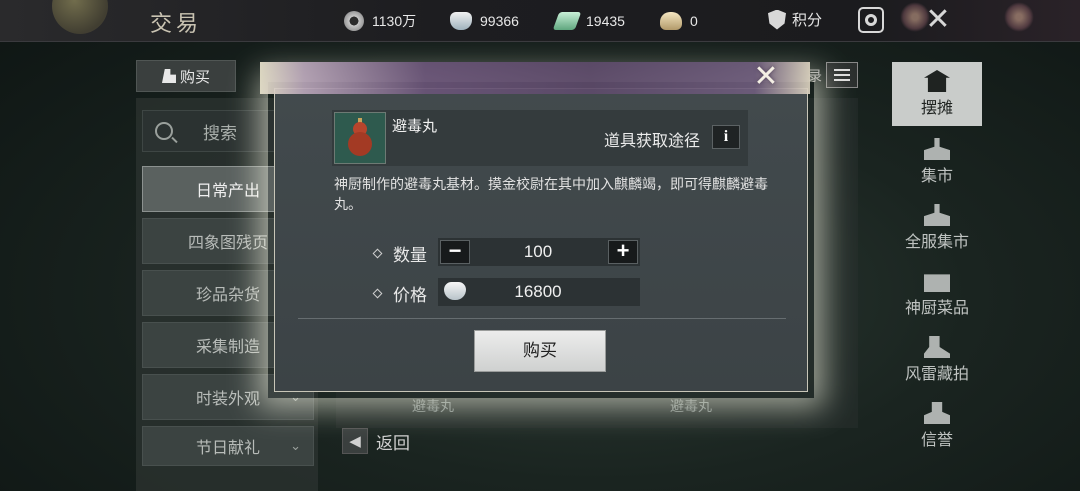 The height and width of the screenshot is (491, 1080). What do you see at coordinates (567, 21) in the screenshot?
I see `jade-icon` at bounding box center [567, 21].